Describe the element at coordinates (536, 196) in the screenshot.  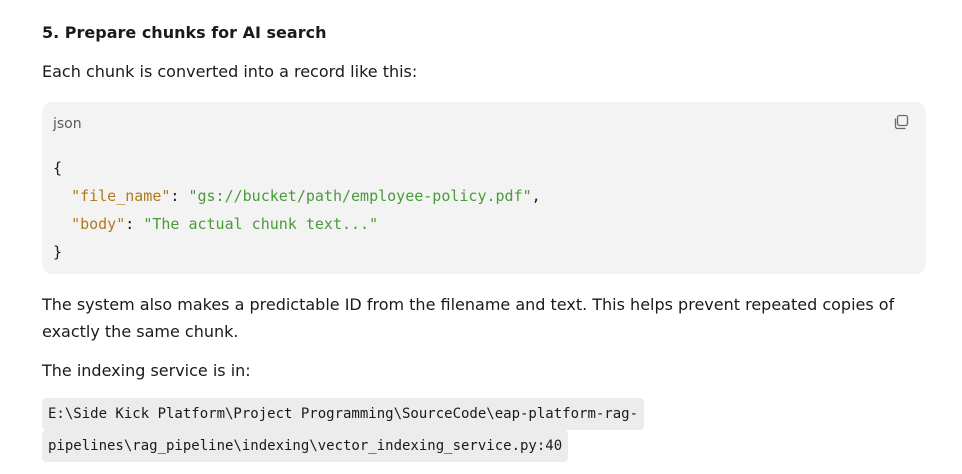
I see `code-comma: ,` at that location.